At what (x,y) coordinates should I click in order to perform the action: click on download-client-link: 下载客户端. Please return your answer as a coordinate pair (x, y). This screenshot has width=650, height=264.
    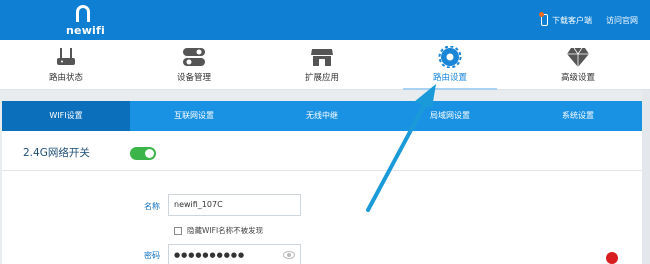
    Looking at the image, I should click on (565, 19).